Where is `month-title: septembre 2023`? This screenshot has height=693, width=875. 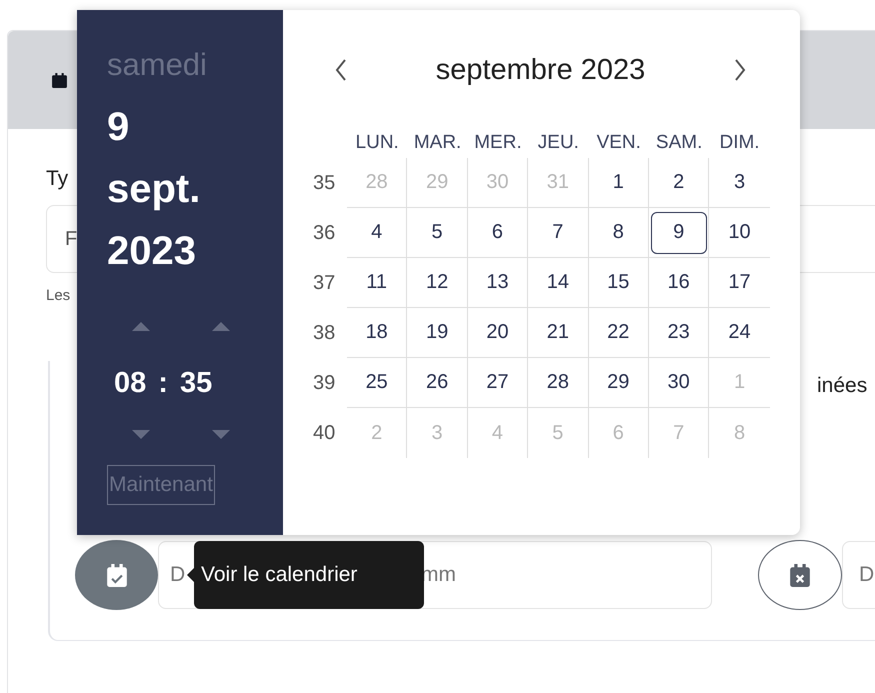 month-title: septembre 2023 is located at coordinates (541, 70).